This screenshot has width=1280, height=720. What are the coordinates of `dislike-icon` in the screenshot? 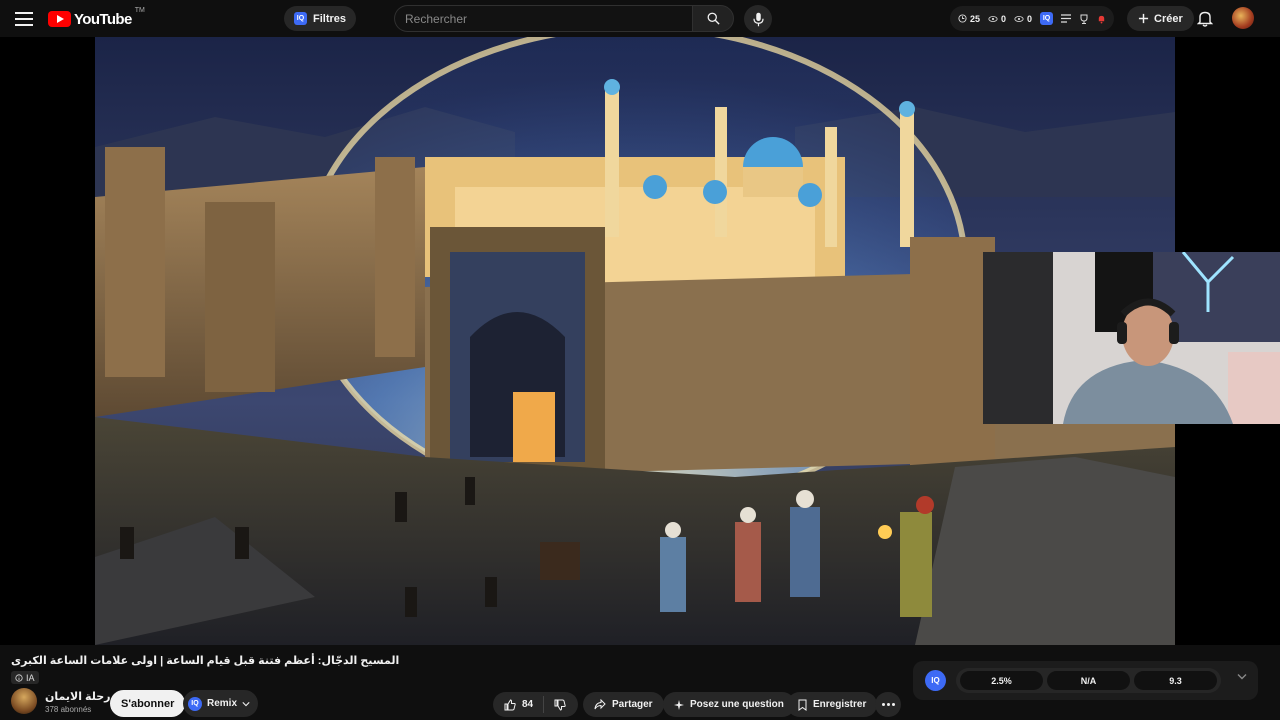 It's located at (560, 705).